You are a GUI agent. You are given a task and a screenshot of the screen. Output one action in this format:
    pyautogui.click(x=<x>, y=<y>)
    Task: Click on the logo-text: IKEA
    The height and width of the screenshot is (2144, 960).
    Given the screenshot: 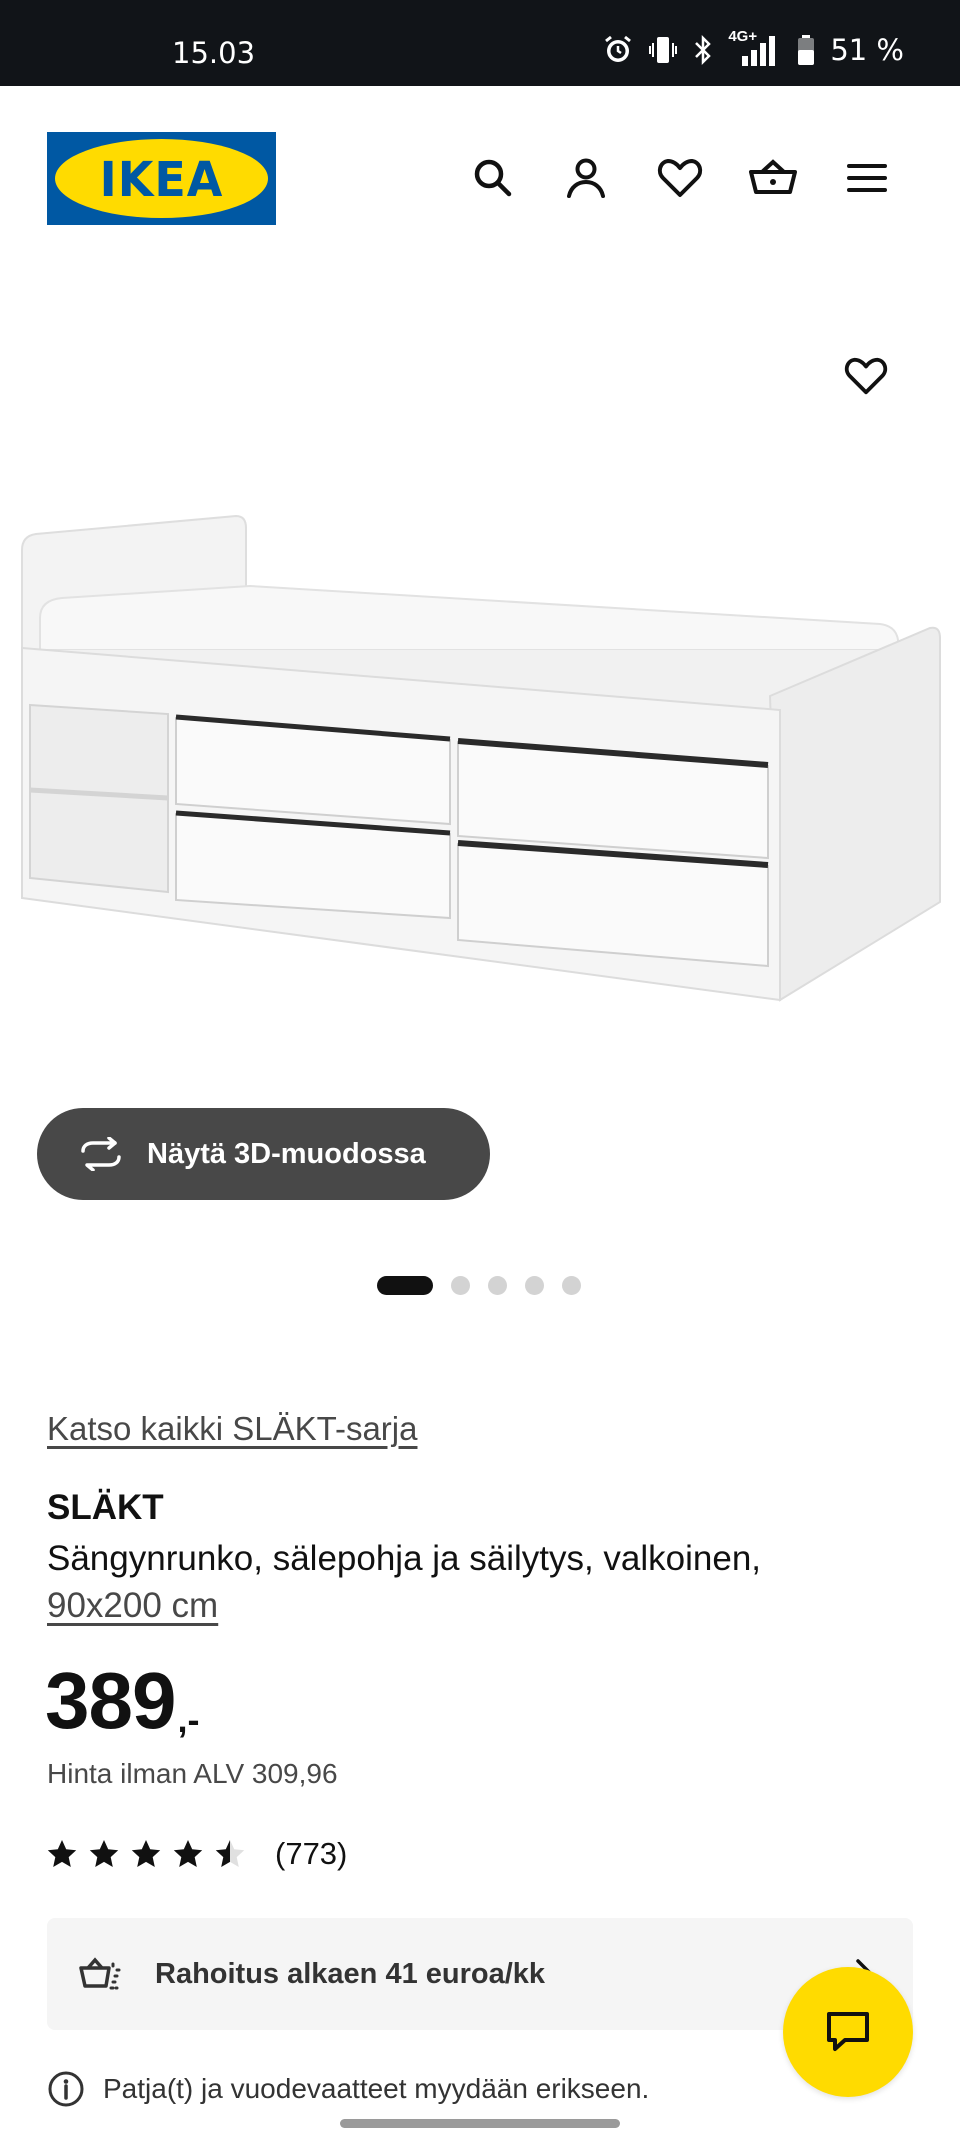 What is the action you would take?
    pyautogui.click(x=161, y=178)
    